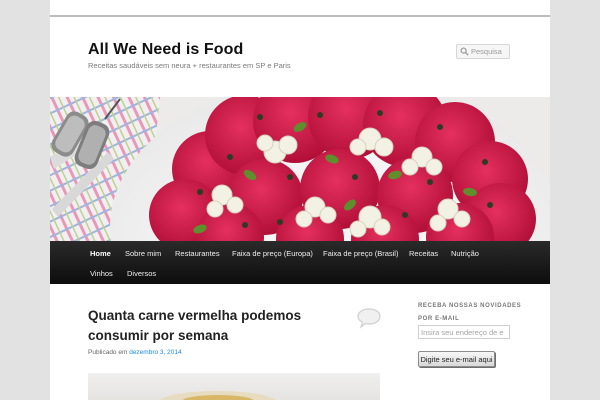 This screenshot has width=600, height=400. What do you see at coordinates (423, 253) in the screenshot?
I see `nav-item-receitas: Receitas` at bounding box center [423, 253].